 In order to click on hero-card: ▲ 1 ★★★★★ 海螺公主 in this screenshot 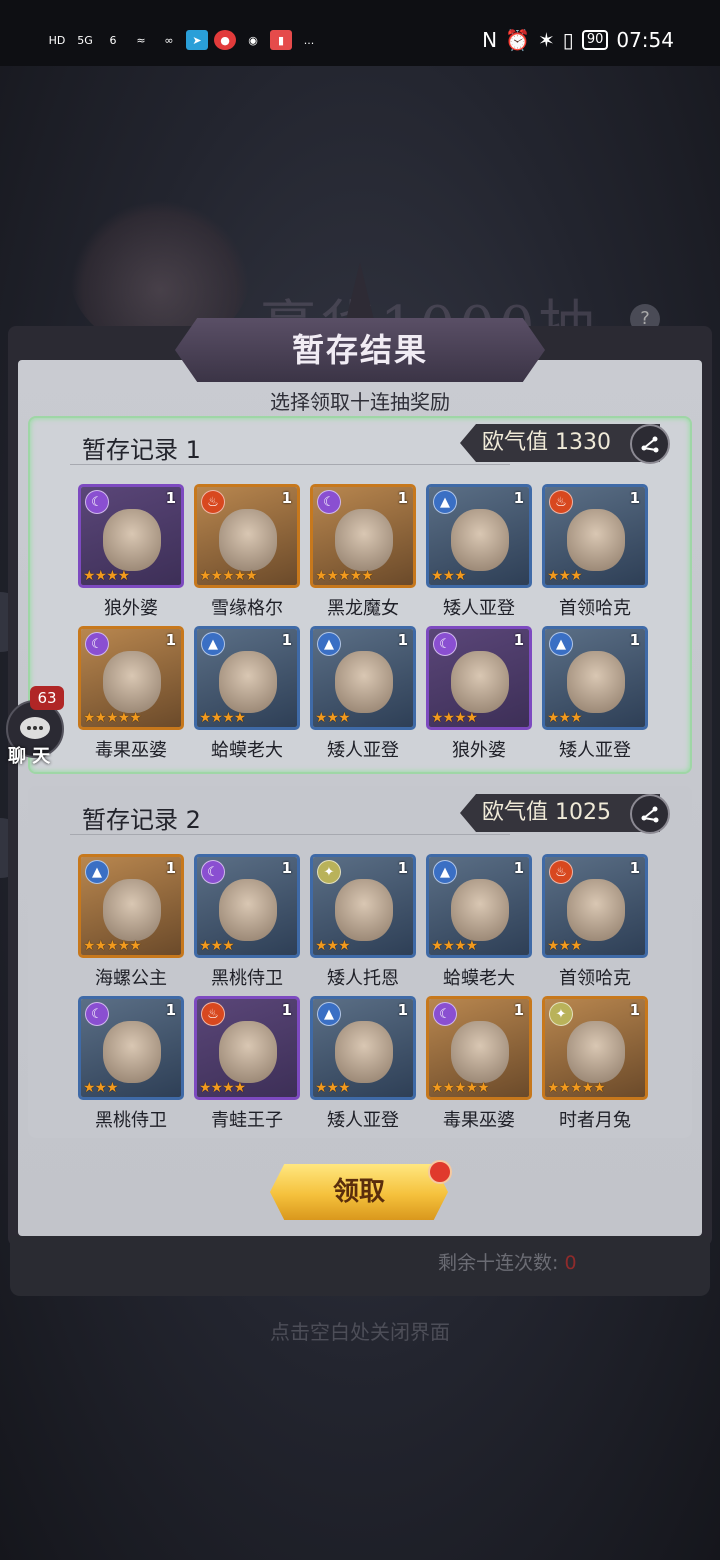, I will do `click(131, 922)`.